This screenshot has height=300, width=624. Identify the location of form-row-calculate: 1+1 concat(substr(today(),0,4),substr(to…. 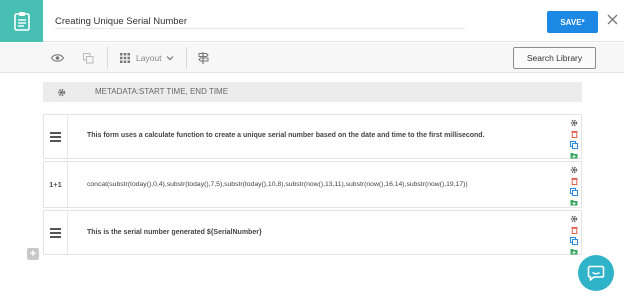
(312, 184).